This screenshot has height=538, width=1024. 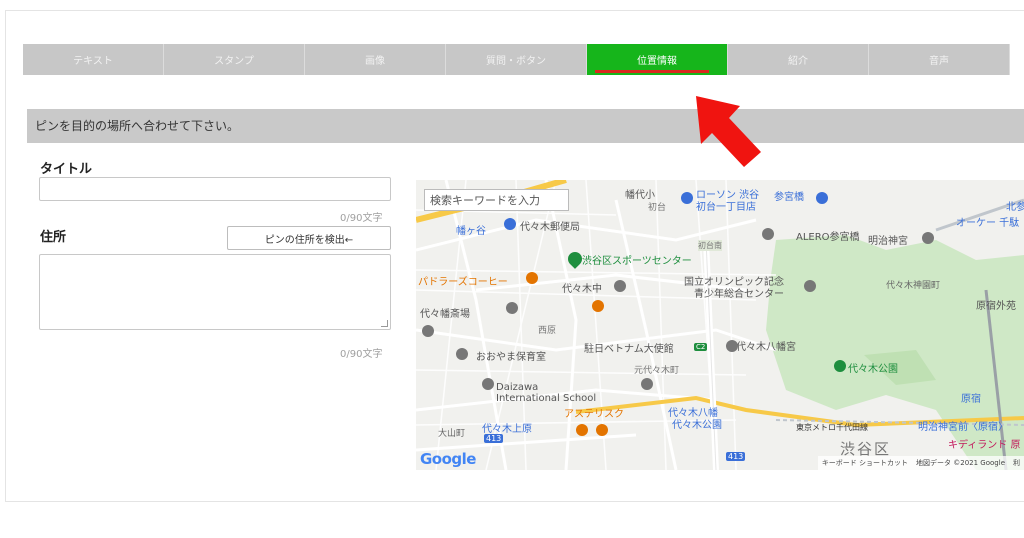 I want to click on map-label: 東京メトロ千代田線, so click(x=832, y=427).